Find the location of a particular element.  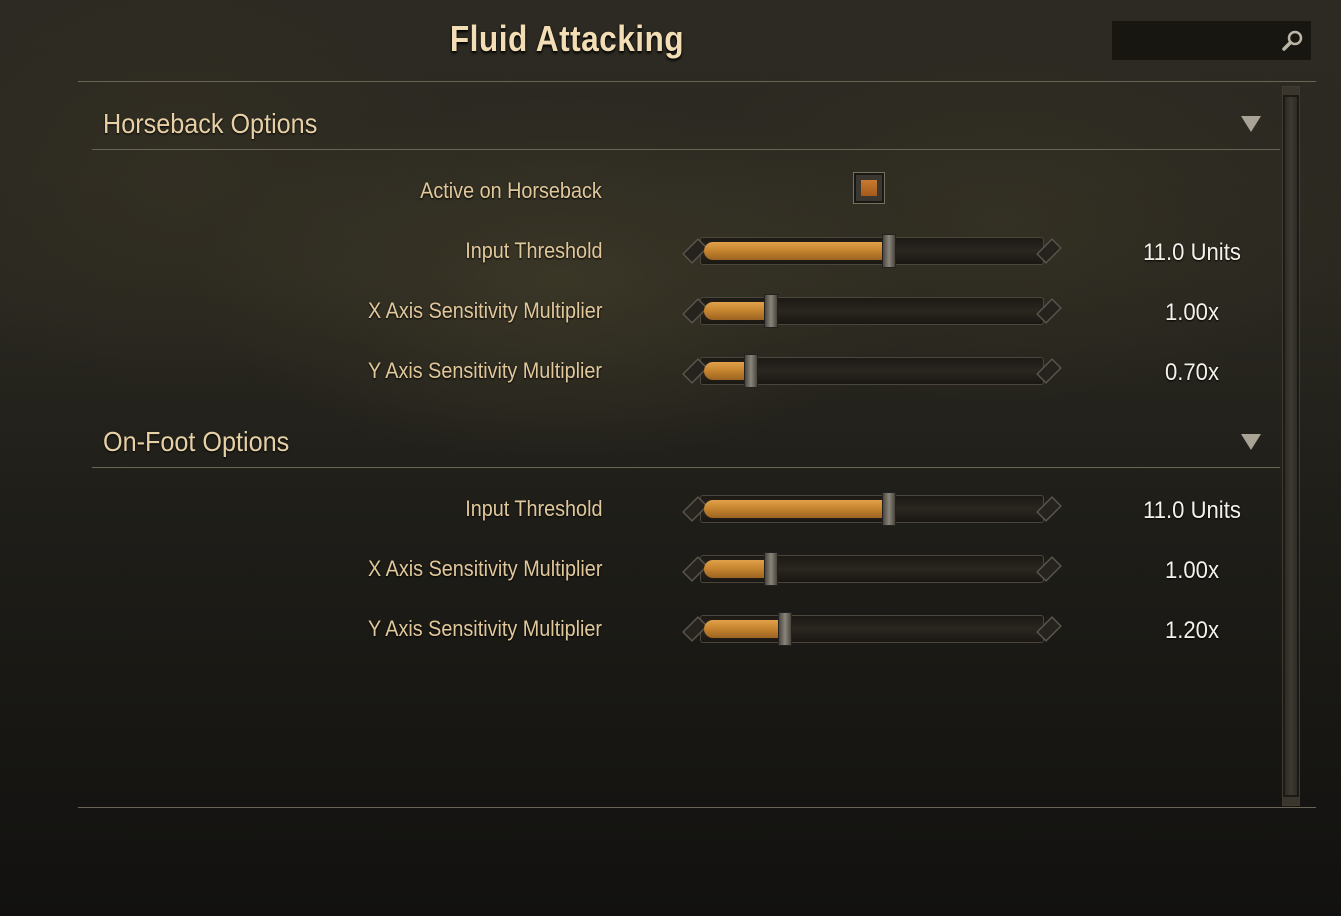

page-title: Fluid Attacking is located at coordinates (567, 38).